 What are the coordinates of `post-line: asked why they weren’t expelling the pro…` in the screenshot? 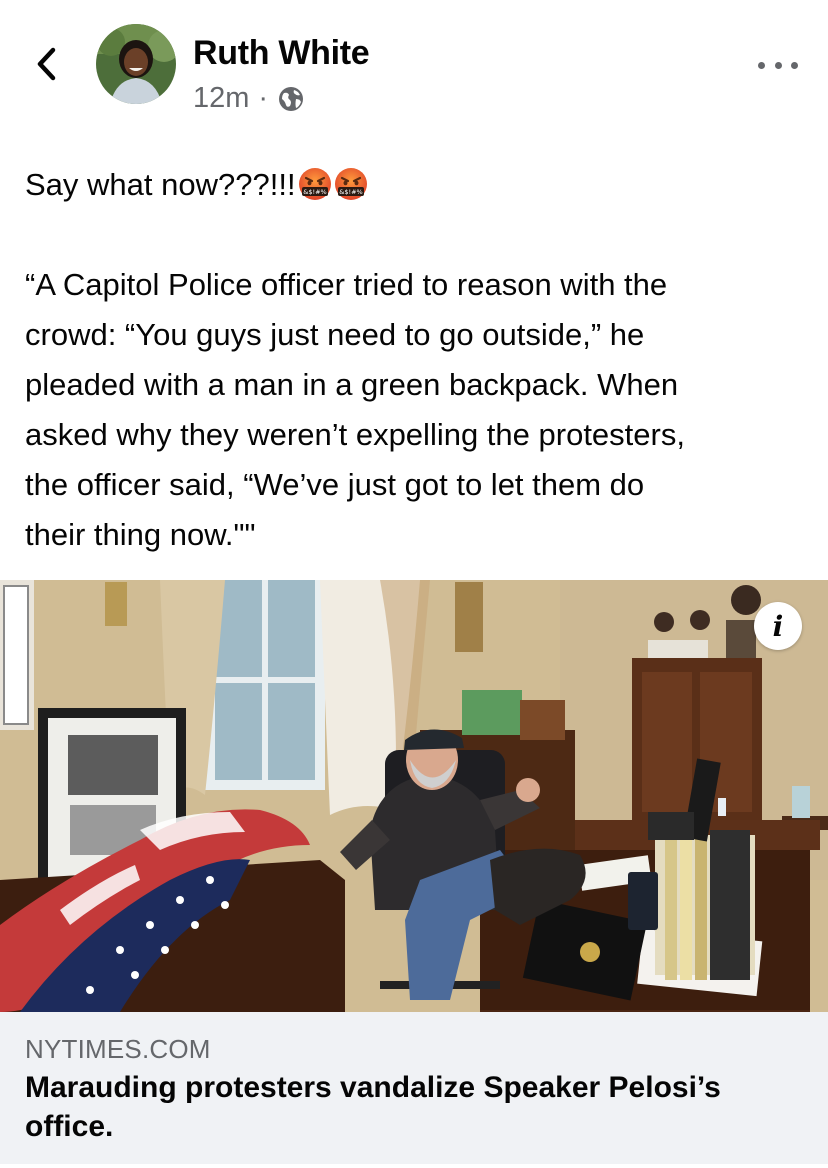 It's located at (355, 434).